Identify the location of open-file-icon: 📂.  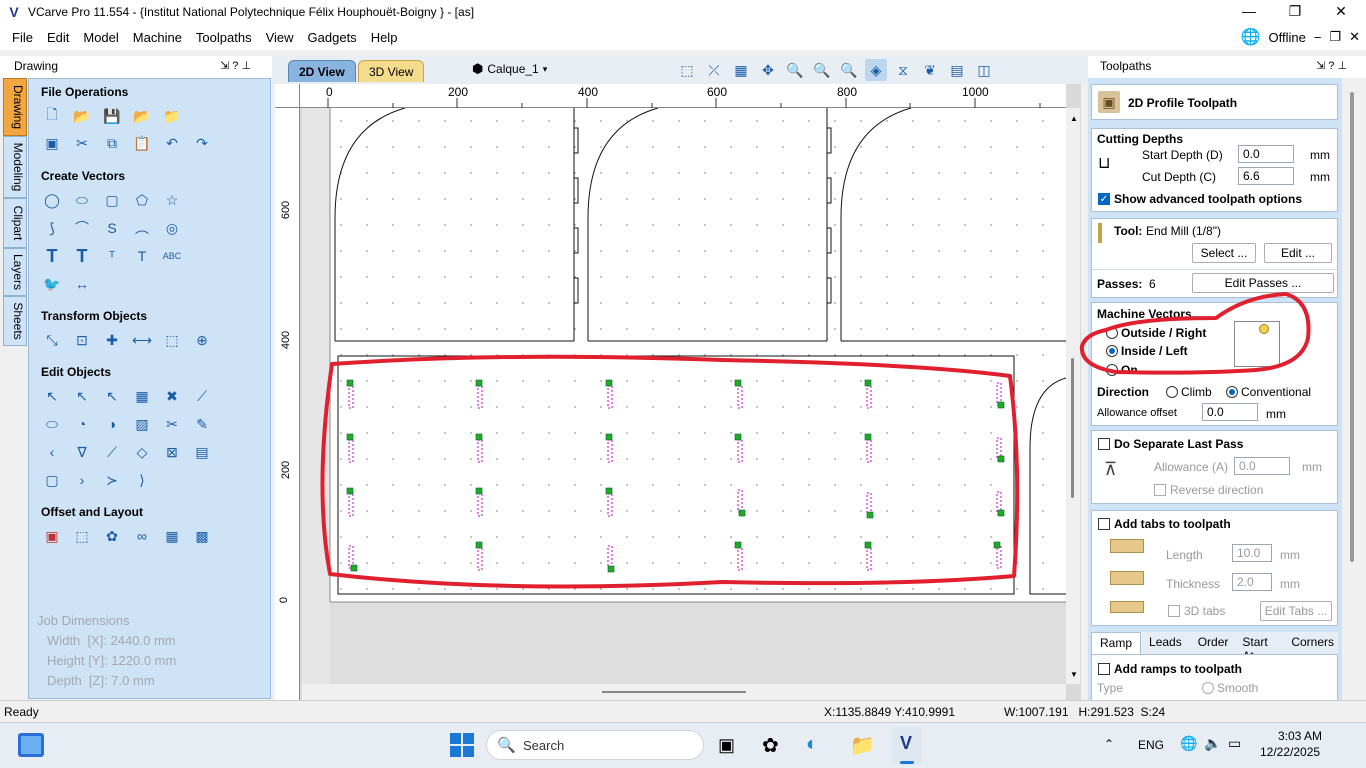
(82, 116).